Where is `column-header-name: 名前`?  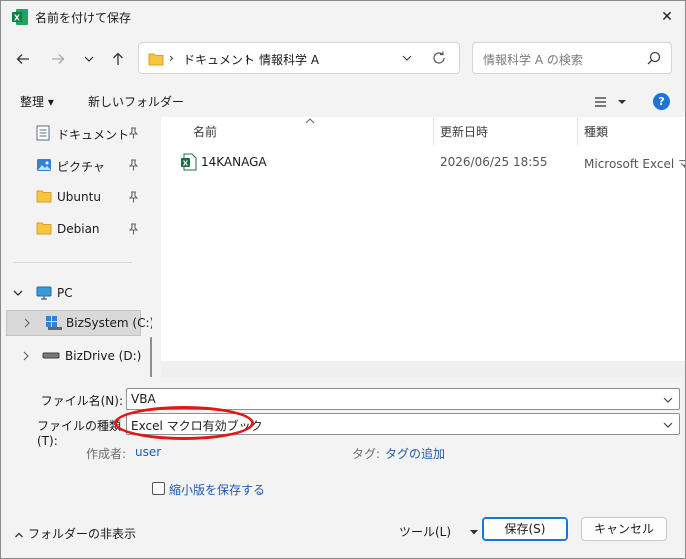 column-header-name: 名前 is located at coordinates (205, 131).